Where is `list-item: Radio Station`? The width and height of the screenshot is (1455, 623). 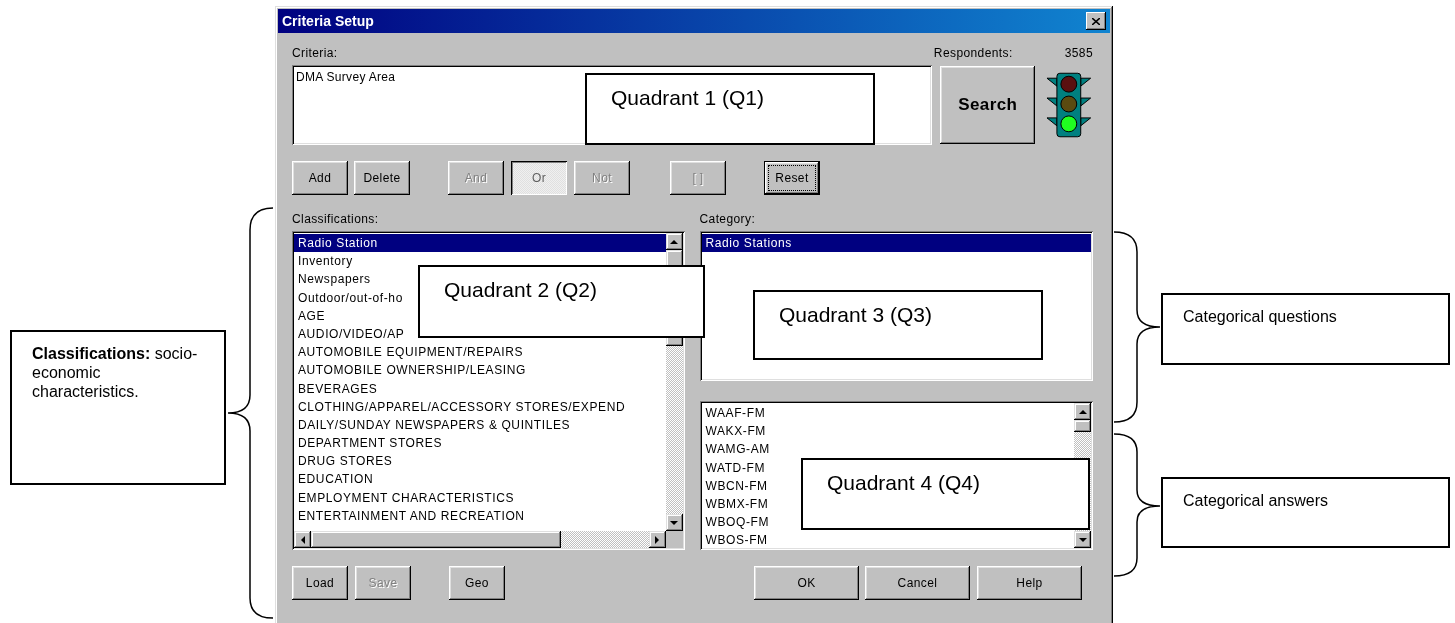 list-item: Radio Station is located at coordinates (480, 243).